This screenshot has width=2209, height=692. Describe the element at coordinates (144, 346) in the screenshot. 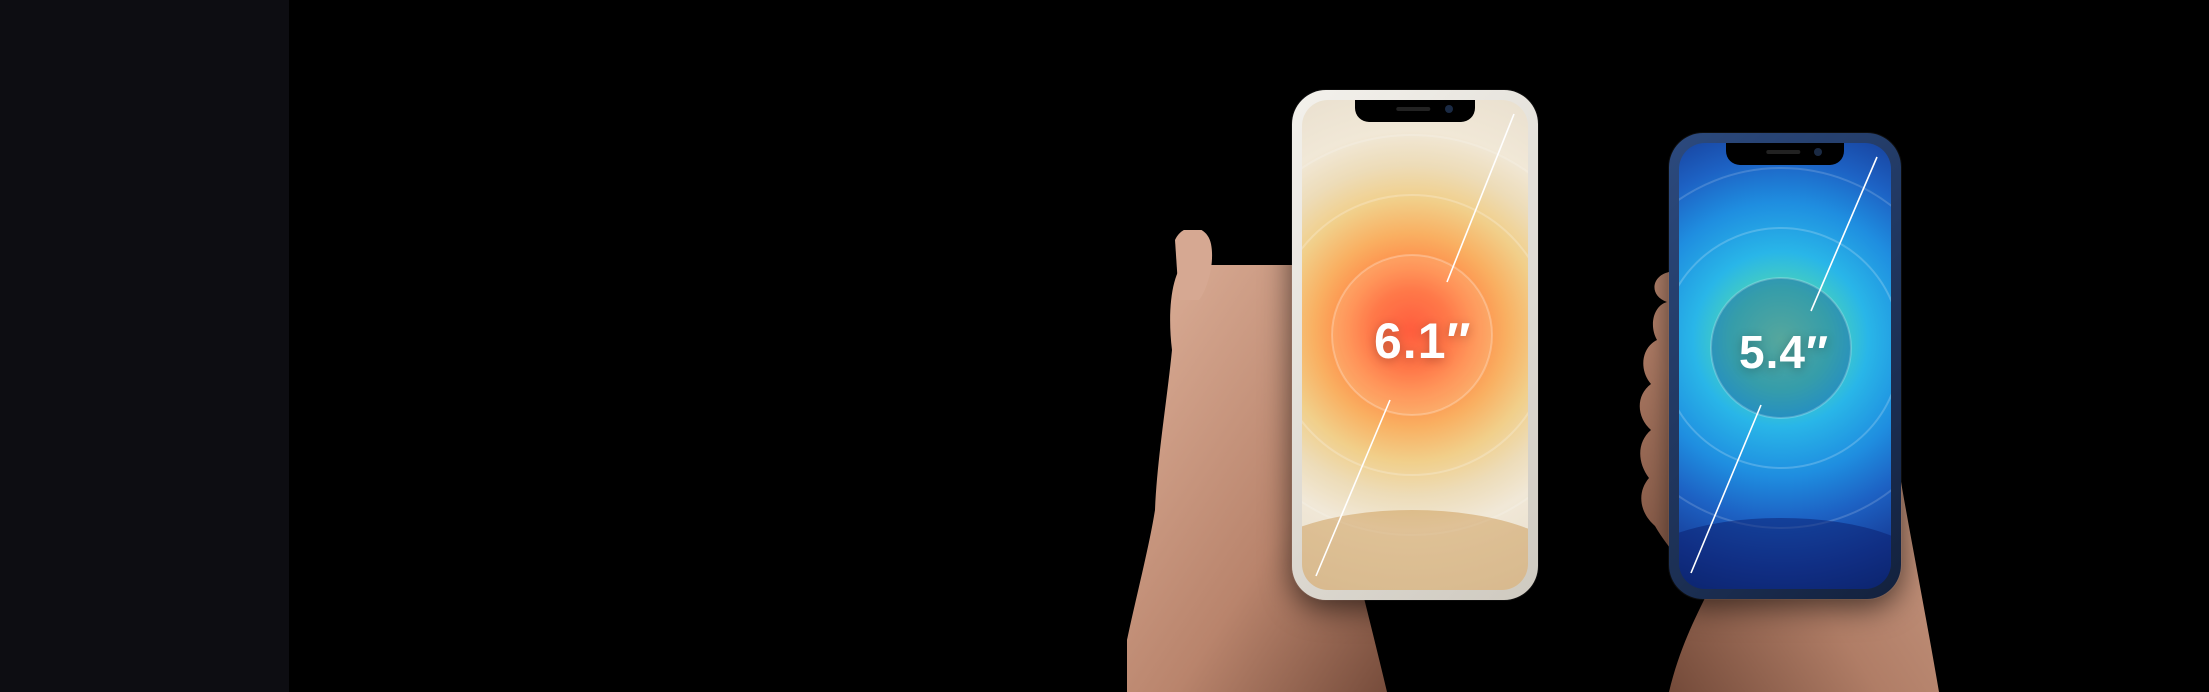

I see `left-panel` at that location.